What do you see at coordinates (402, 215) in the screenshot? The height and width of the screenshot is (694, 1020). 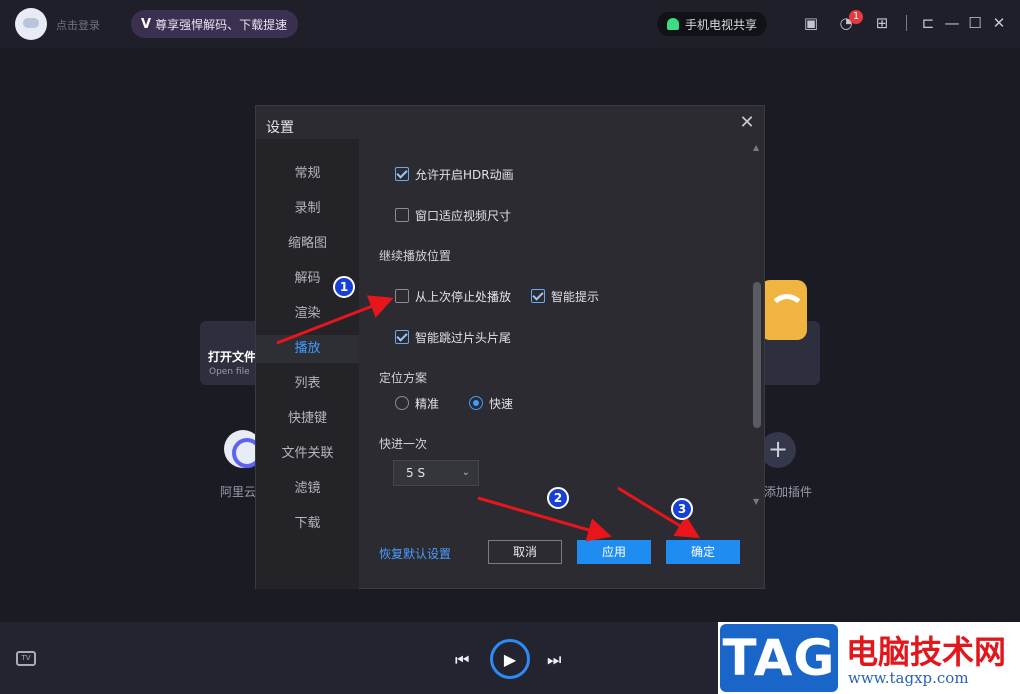 I see `fit-window-checkbox` at bounding box center [402, 215].